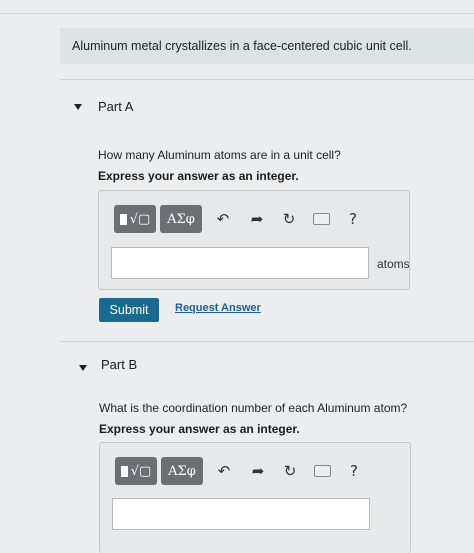 Image resolution: width=474 pixels, height=553 pixels. Describe the element at coordinates (237, 13) in the screenshot. I see `top-divider` at that location.